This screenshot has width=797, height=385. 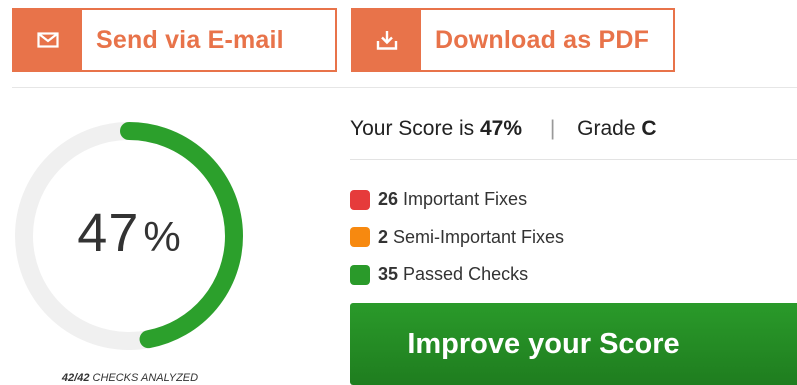 What do you see at coordinates (162, 236) in the screenshot?
I see `gauge-percent-sign: %` at bounding box center [162, 236].